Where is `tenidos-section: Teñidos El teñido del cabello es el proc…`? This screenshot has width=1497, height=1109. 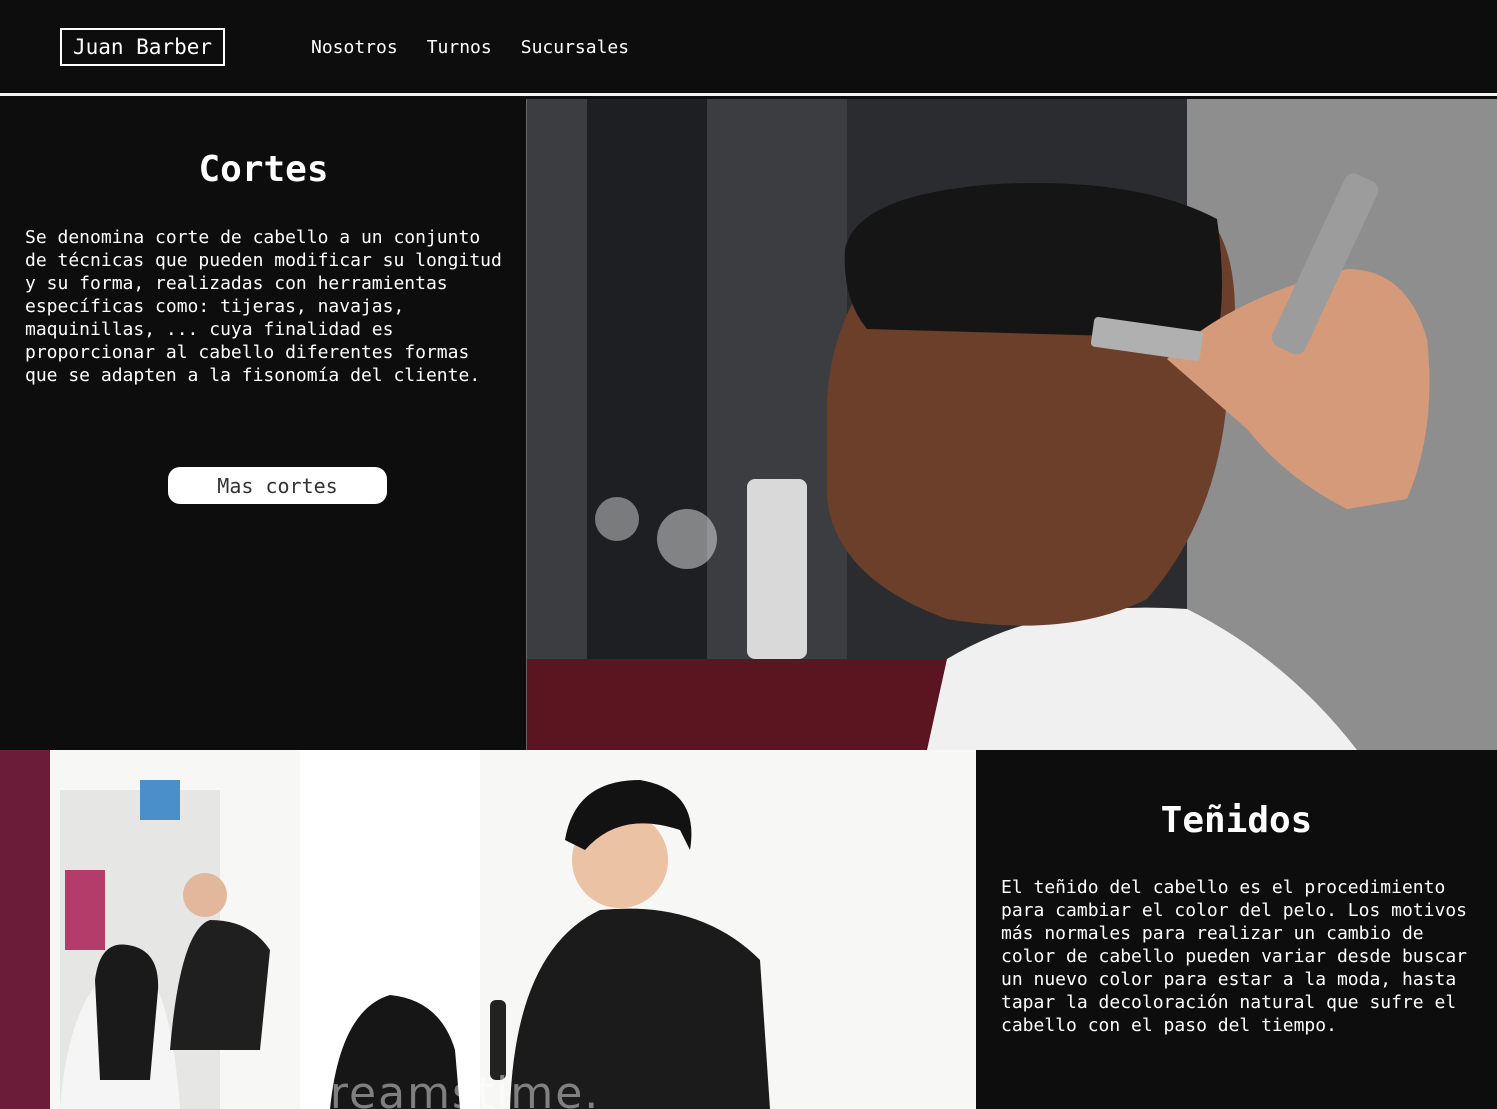
tenidos-section: Teñidos El teñido del cabello es el proc… is located at coordinates (1236, 929).